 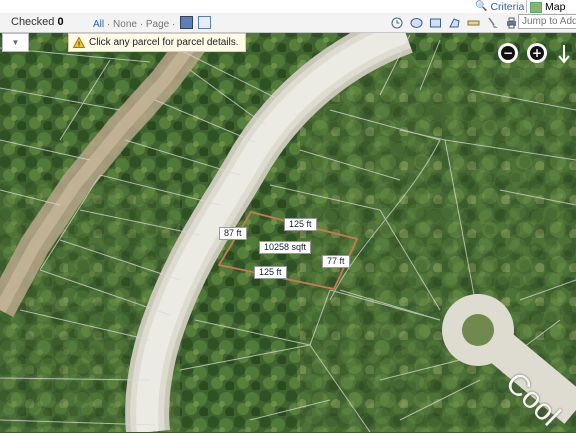 I want to click on map-tools, so click(x=463, y=22).